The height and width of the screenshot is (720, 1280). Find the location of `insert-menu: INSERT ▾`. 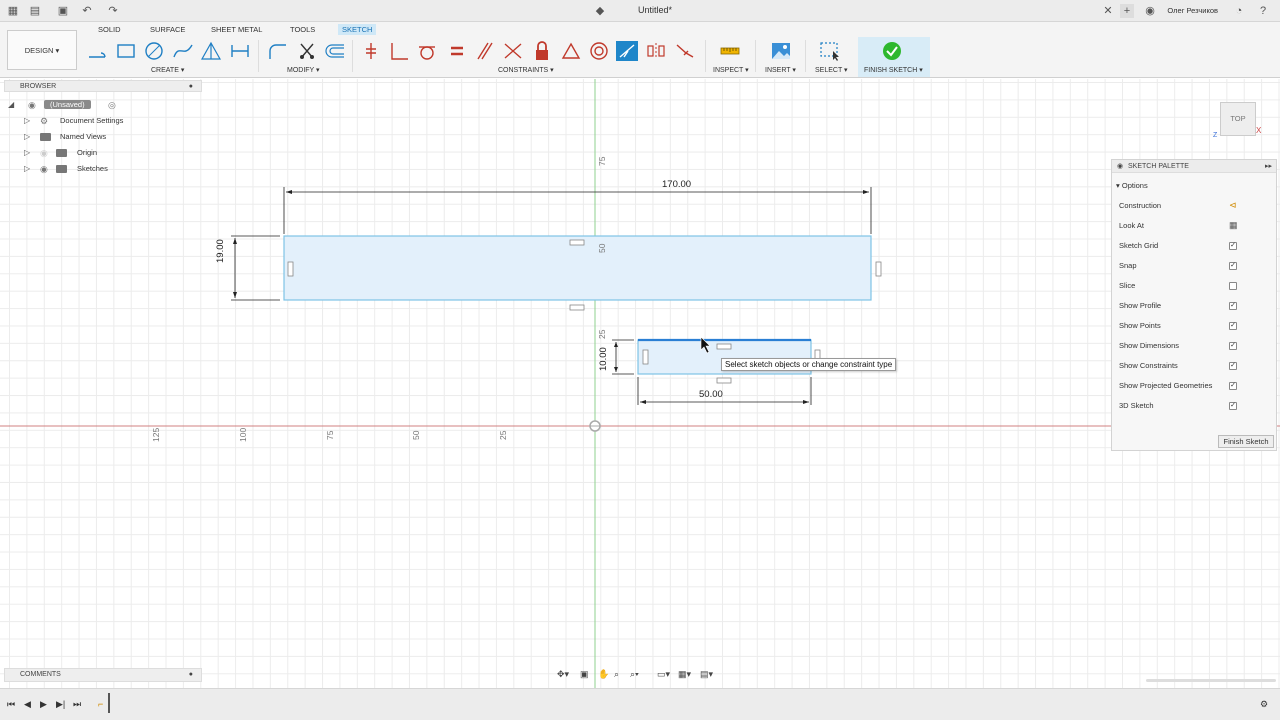

insert-menu: INSERT ▾ is located at coordinates (780, 70).